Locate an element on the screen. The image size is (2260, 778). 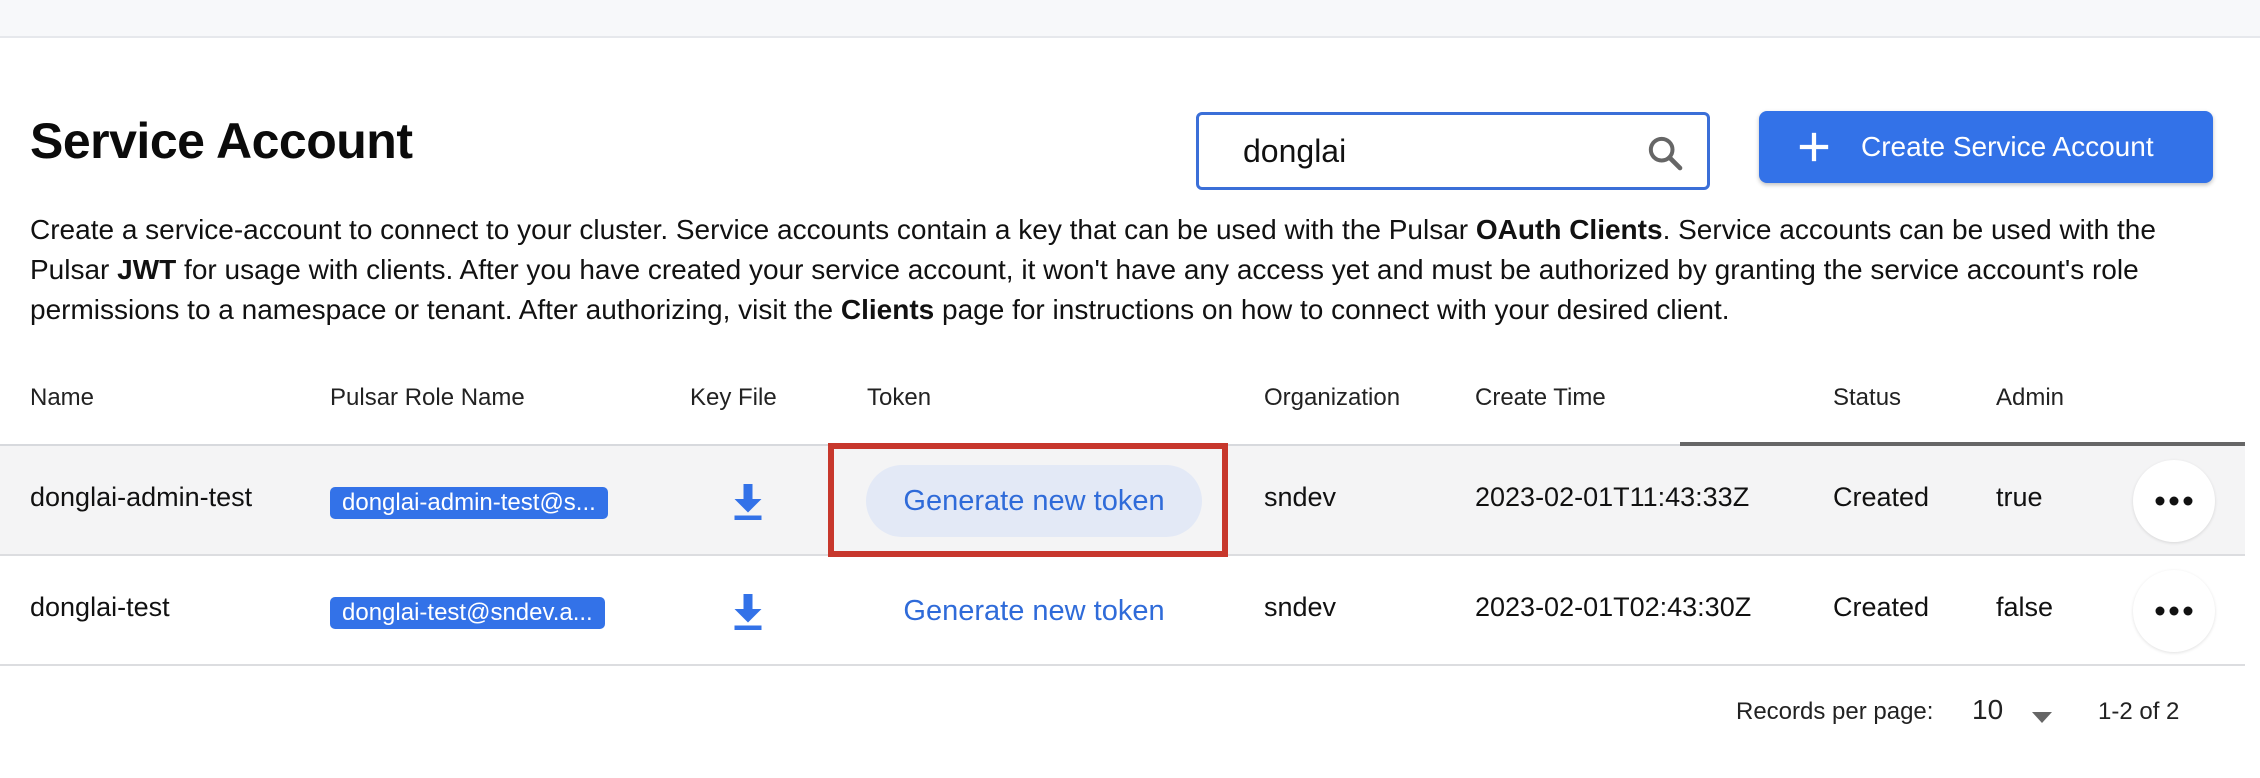
generate-new-token-button: Generate new token is located at coordinates (1034, 611).